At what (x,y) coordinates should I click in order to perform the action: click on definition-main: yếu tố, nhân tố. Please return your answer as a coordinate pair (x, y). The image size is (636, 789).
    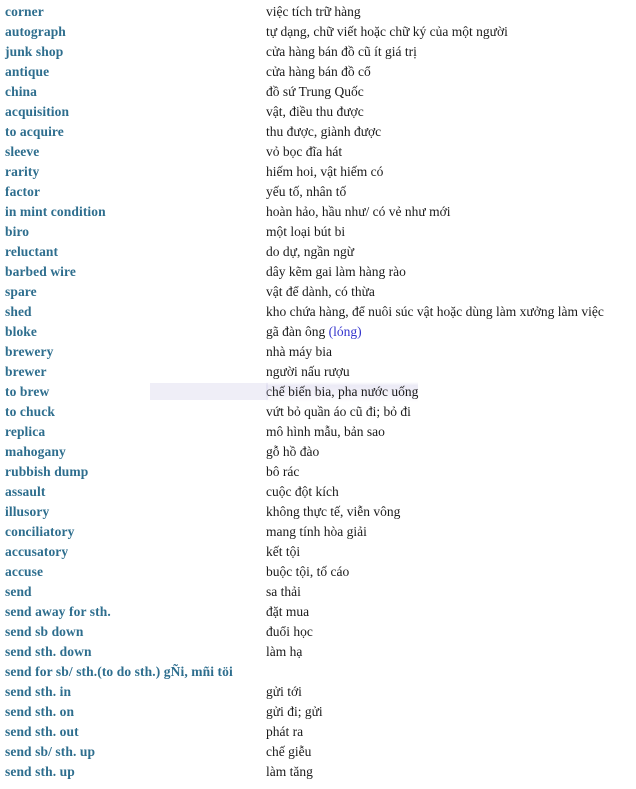
    Looking at the image, I should click on (306, 191).